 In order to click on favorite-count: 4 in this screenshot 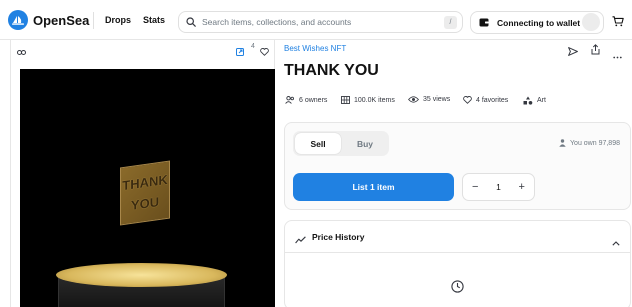, I will do `click(253, 46)`.